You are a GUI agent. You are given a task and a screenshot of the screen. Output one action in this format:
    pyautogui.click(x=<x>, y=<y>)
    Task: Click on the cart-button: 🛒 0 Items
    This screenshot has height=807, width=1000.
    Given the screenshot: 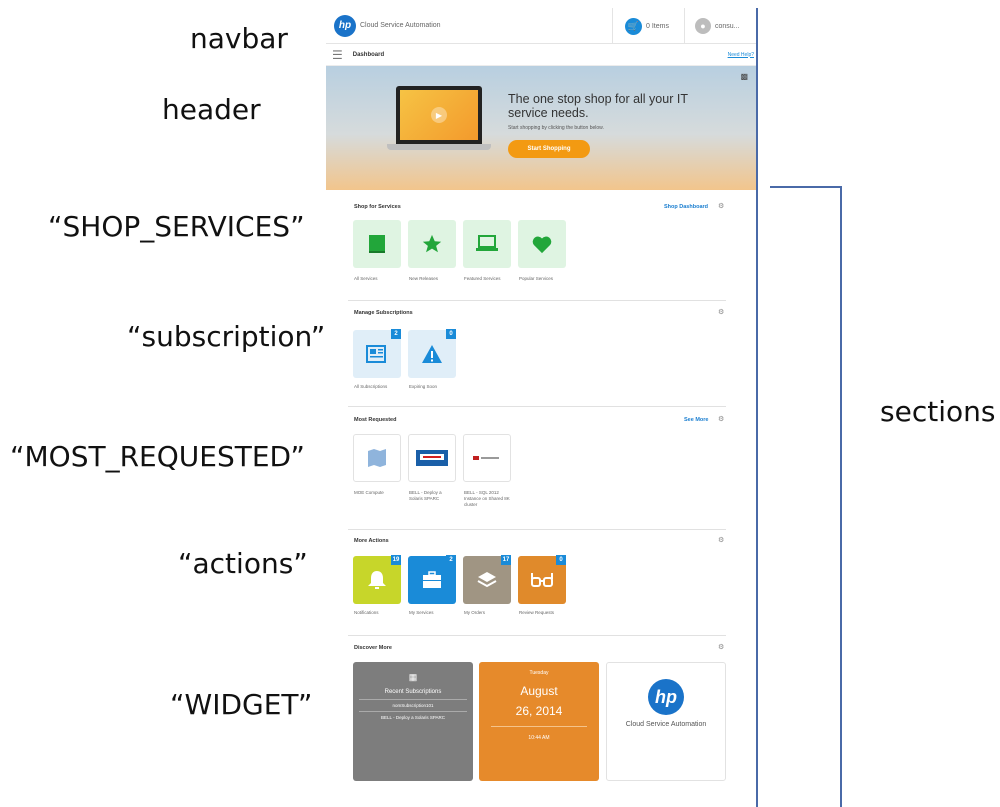 What is the action you would take?
    pyautogui.click(x=648, y=26)
    